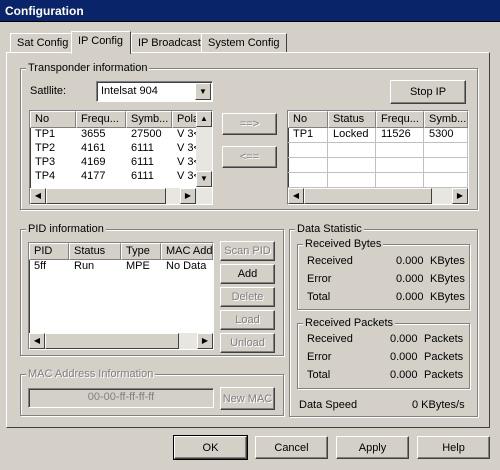 The height and width of the screenshot is (470, 500). I want to click on tab-system-config: System Config, so click(244, 43).